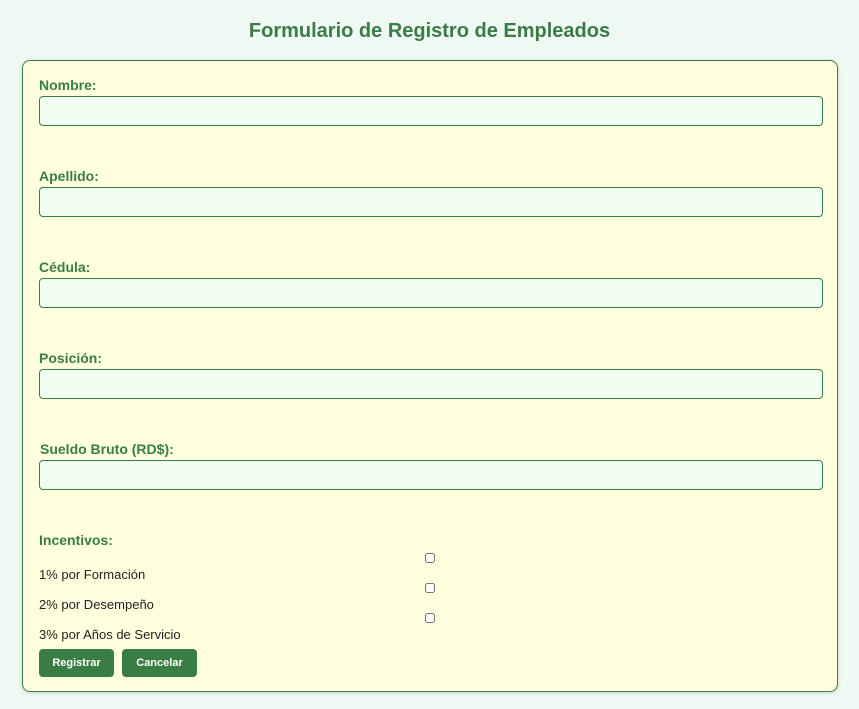 This screenshot has width=859, height=709. I want to click on cedula-input, so click(431, 293).